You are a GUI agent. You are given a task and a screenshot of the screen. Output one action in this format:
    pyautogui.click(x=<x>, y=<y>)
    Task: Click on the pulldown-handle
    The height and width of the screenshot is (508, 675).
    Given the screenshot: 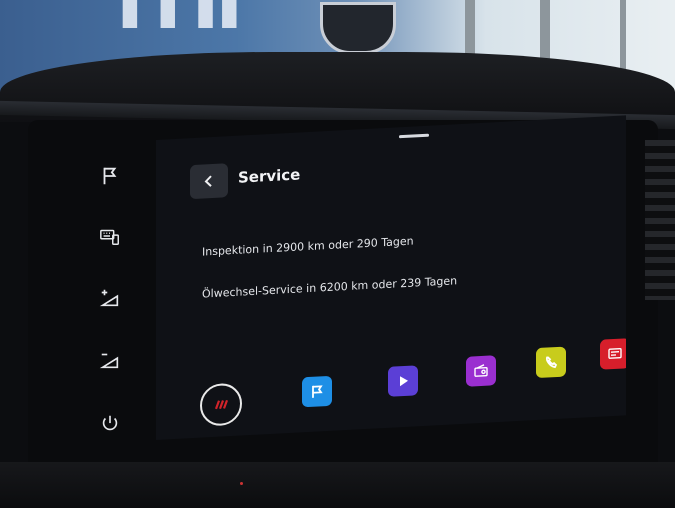 What is the action you would take?
    pyautogui.click(x=414, y=136)
    